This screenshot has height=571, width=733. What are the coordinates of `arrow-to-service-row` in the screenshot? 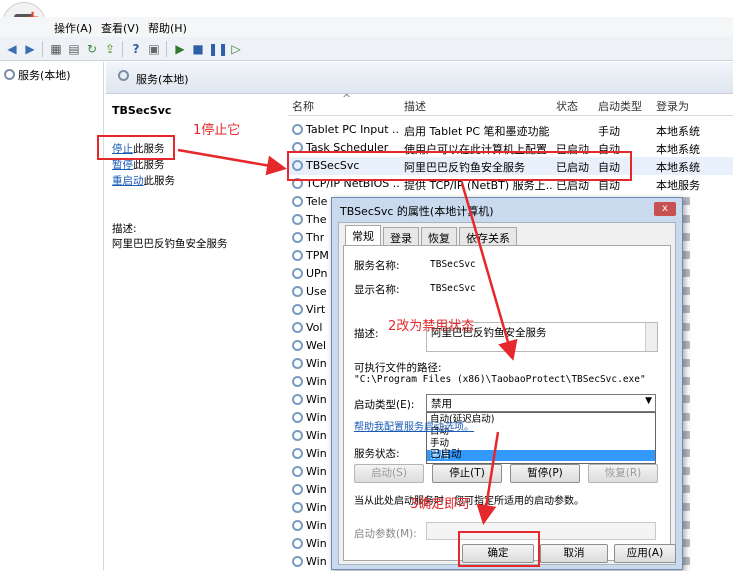 It's located at (232, 162).